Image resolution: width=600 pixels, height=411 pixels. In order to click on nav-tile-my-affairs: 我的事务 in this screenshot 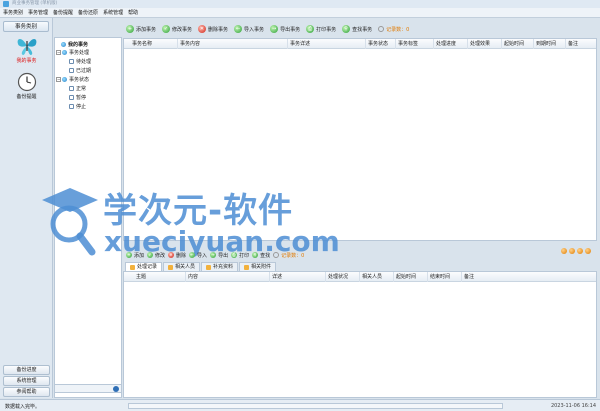, I will do `click(26, 52)`.